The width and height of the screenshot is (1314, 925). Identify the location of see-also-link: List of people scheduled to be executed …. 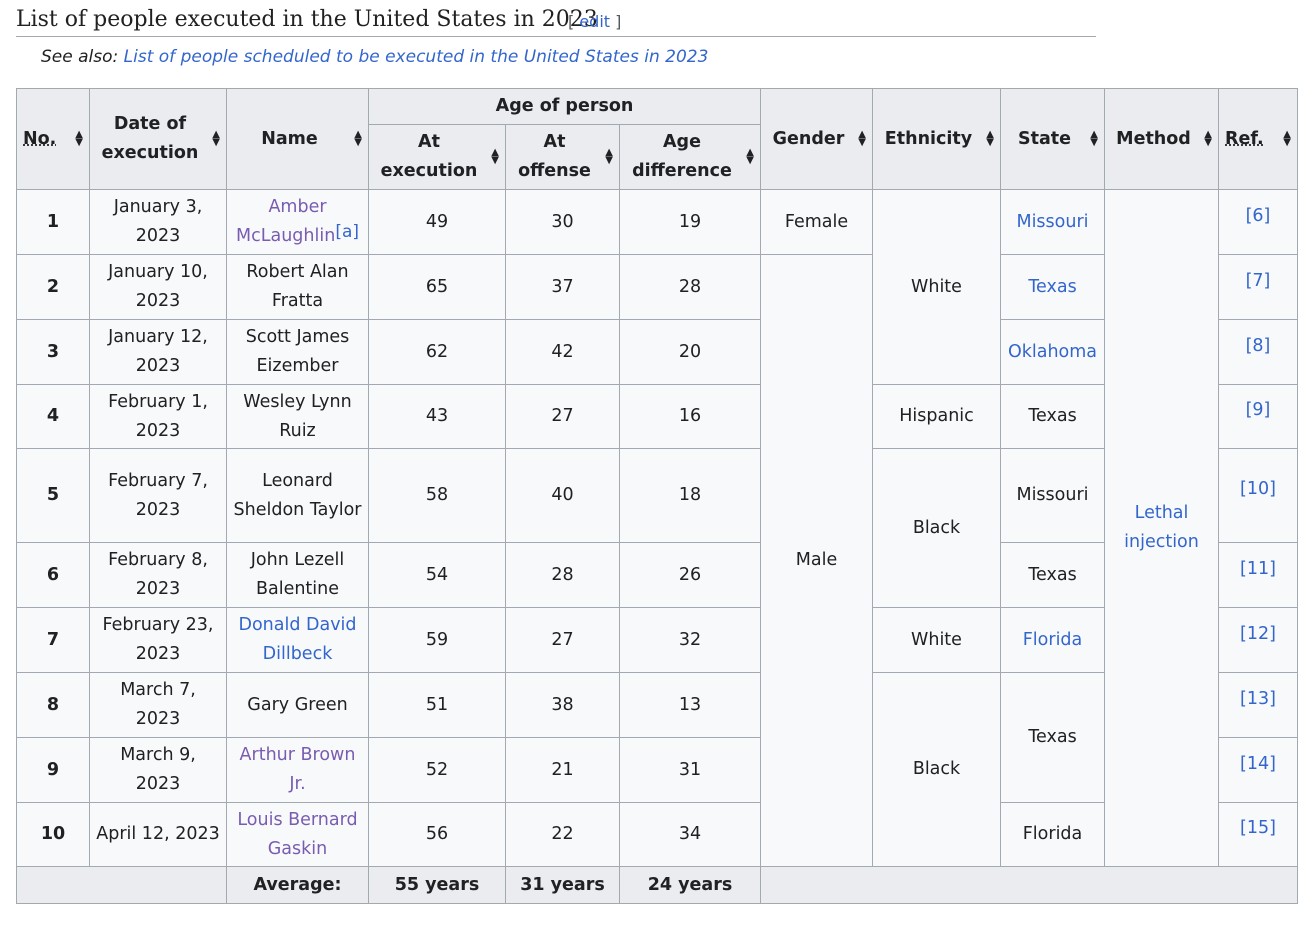
(416, 57).